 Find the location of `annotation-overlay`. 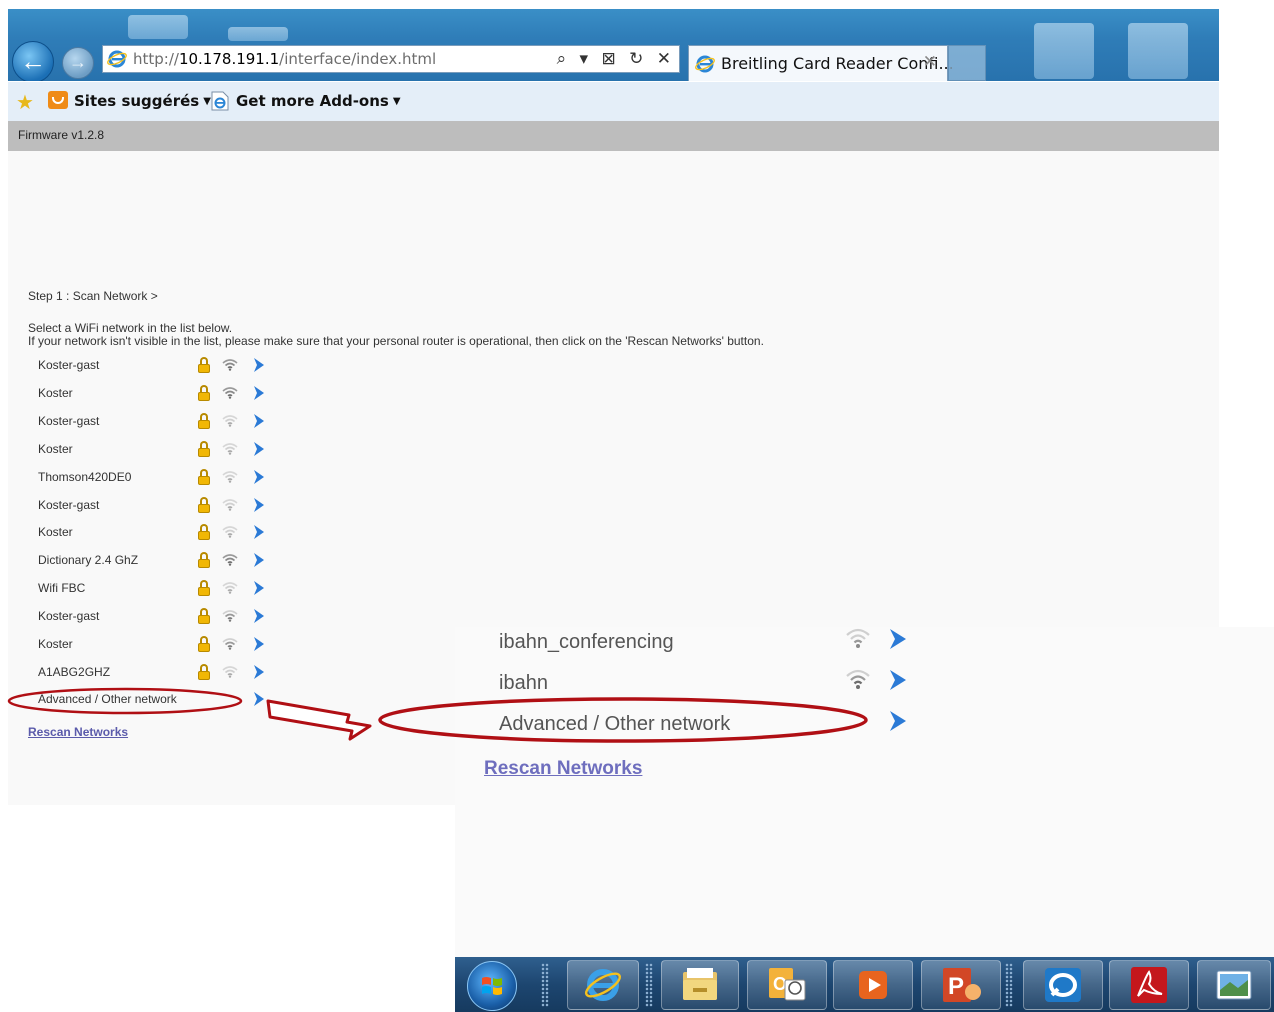

annotation-overlay is located at coordinates (437, 715).